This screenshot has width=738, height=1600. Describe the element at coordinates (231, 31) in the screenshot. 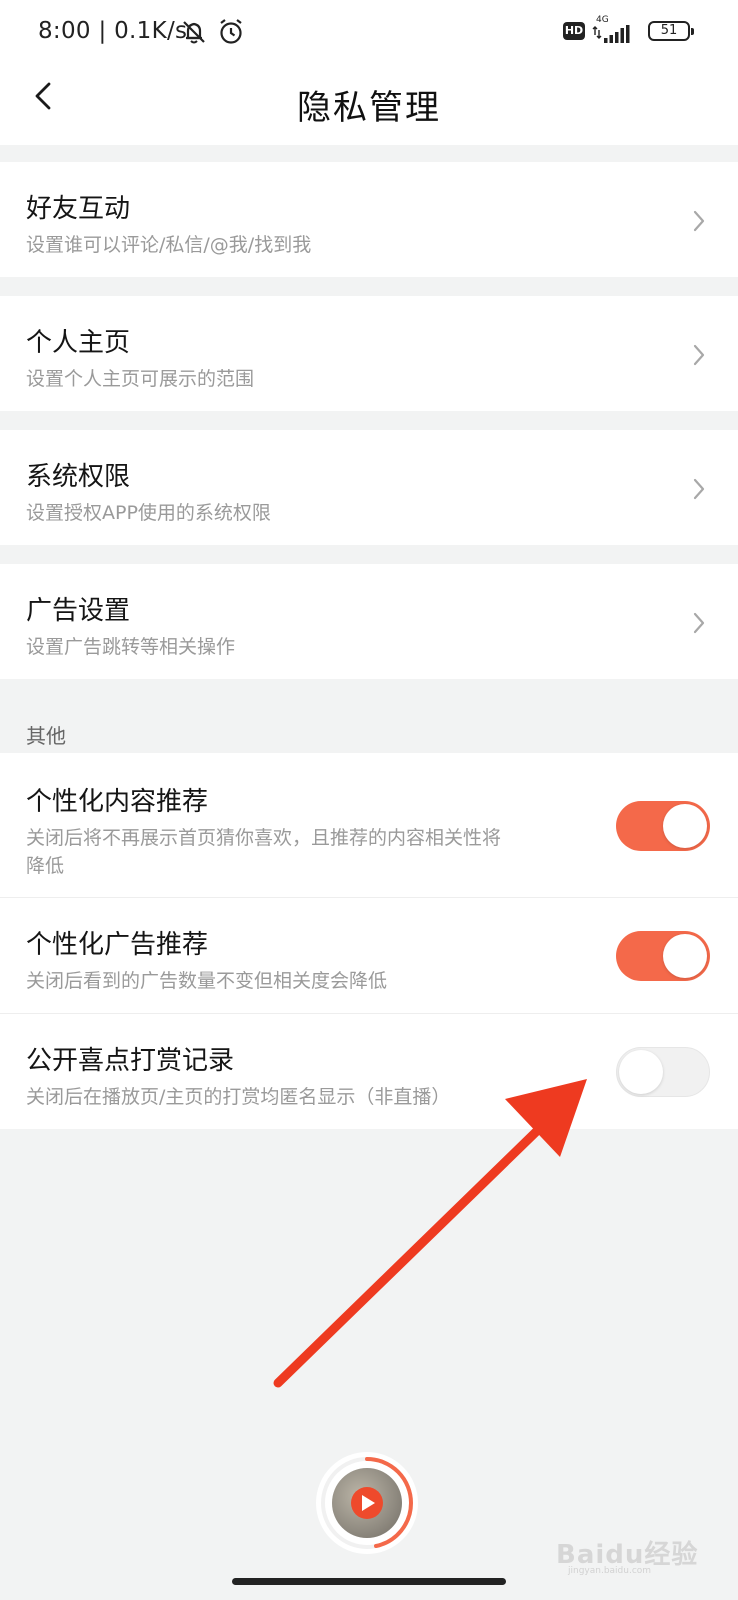

I see `alarm-clock-icon` at that location.